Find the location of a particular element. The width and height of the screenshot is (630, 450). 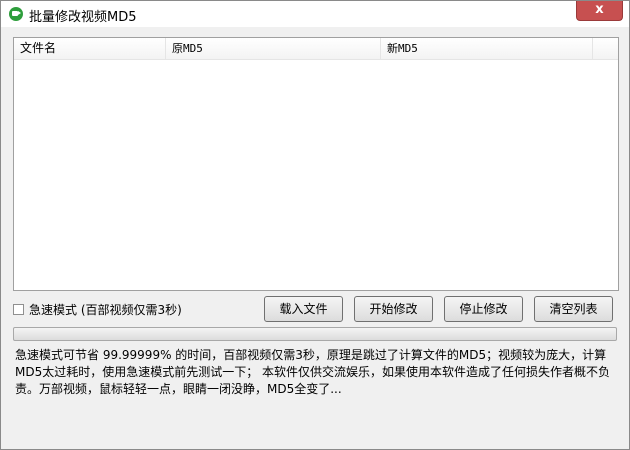

clear-list-button: 清空列表 is located at coordinates (573, 309).